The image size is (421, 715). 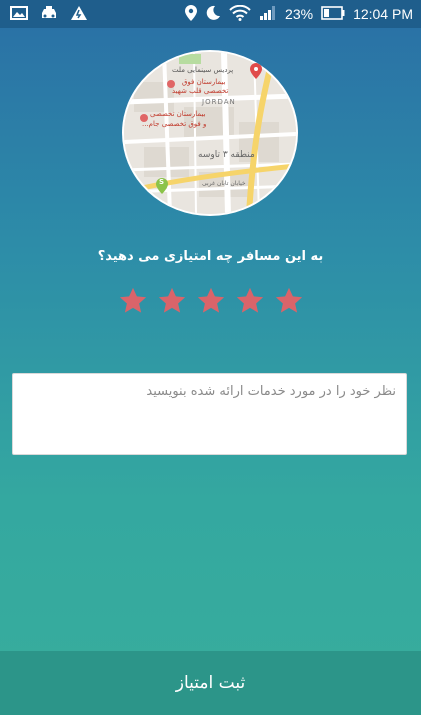 I want to click on map-label-hospital2: بیمارستان تخصصی, so click(x=178, y=114).